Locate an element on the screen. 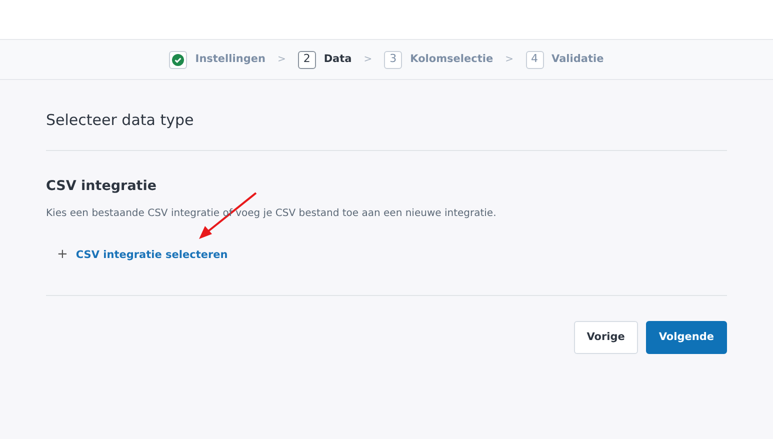 The height and width of the screenshot is (439, 773). next-button: Volgende is located at coordinates (686, 337).